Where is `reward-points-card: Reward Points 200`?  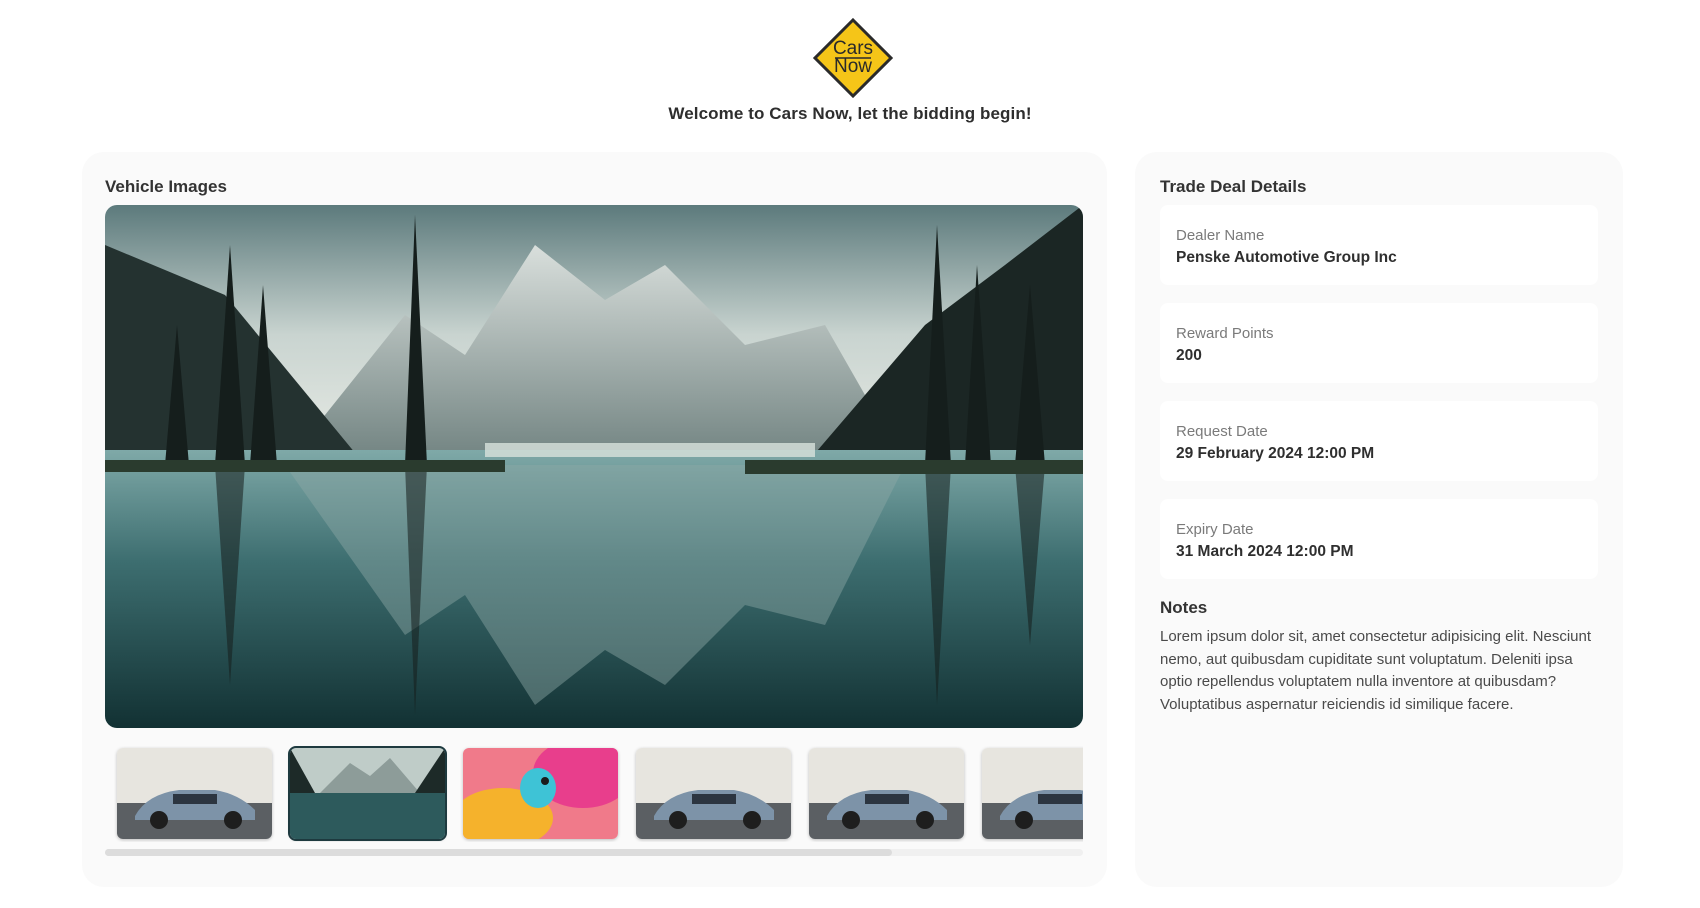 reward-points-card: Reward Points 200 is located at coordinates (1379, 343).